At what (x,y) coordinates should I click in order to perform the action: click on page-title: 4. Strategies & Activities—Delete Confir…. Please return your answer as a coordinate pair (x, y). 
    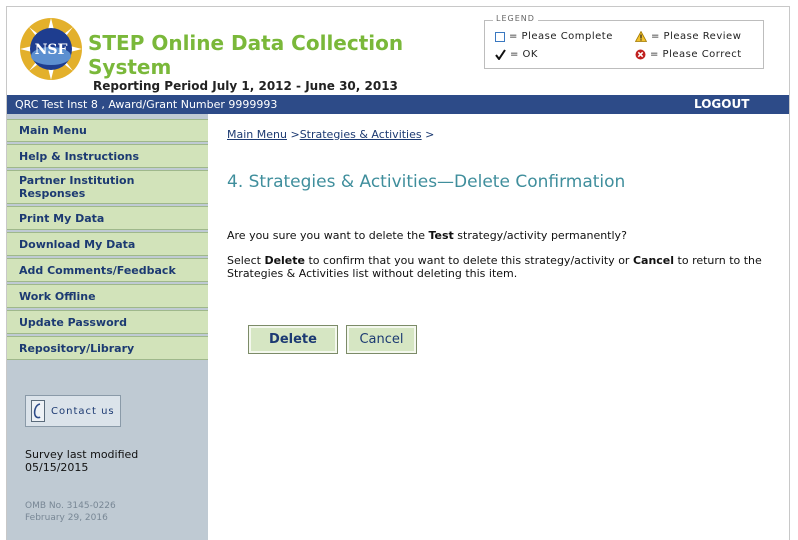
    Looking at the image, I should click on (426, 182).